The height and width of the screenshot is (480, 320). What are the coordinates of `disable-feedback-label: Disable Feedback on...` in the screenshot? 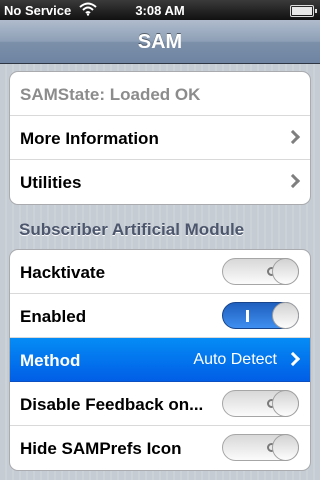 It's located at (112, 404).